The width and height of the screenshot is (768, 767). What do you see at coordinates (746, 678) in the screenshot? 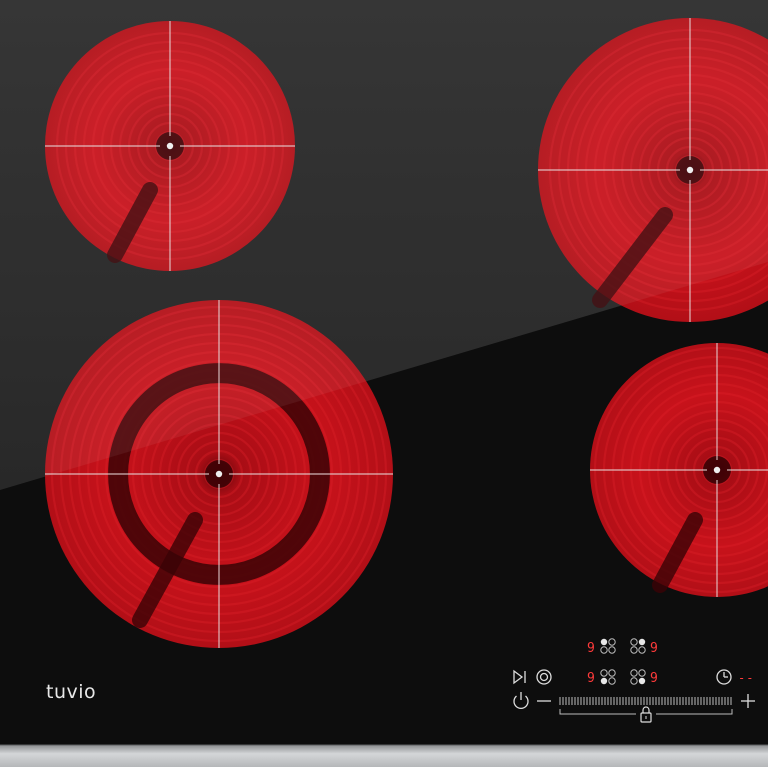
I see `timer-display: --` at bounding box center [746, 678].